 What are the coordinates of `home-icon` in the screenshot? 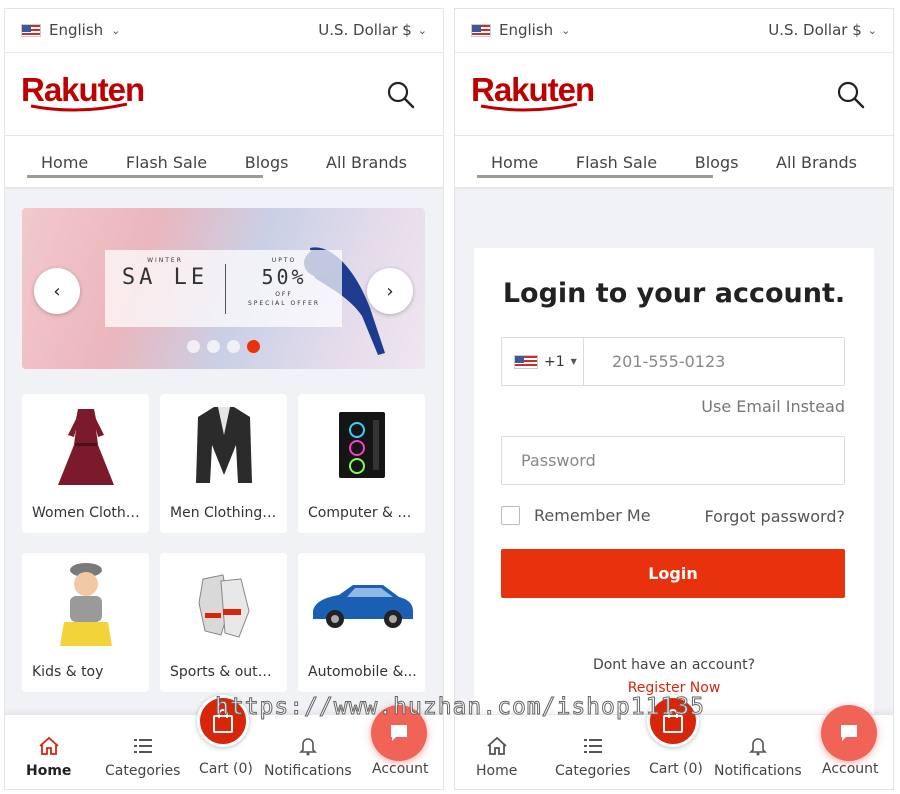 It's located at (49, 745).